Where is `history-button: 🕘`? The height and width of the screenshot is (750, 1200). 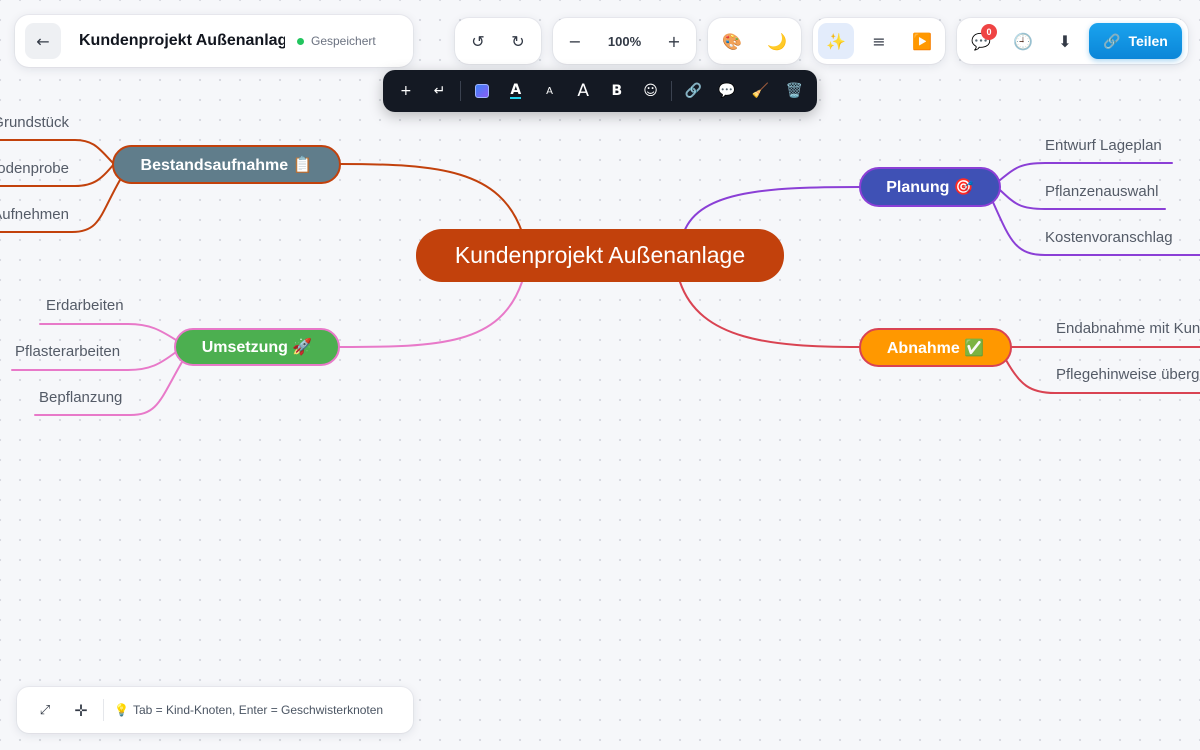 history-button: 🕘 is located at coordinates (1023, 41).